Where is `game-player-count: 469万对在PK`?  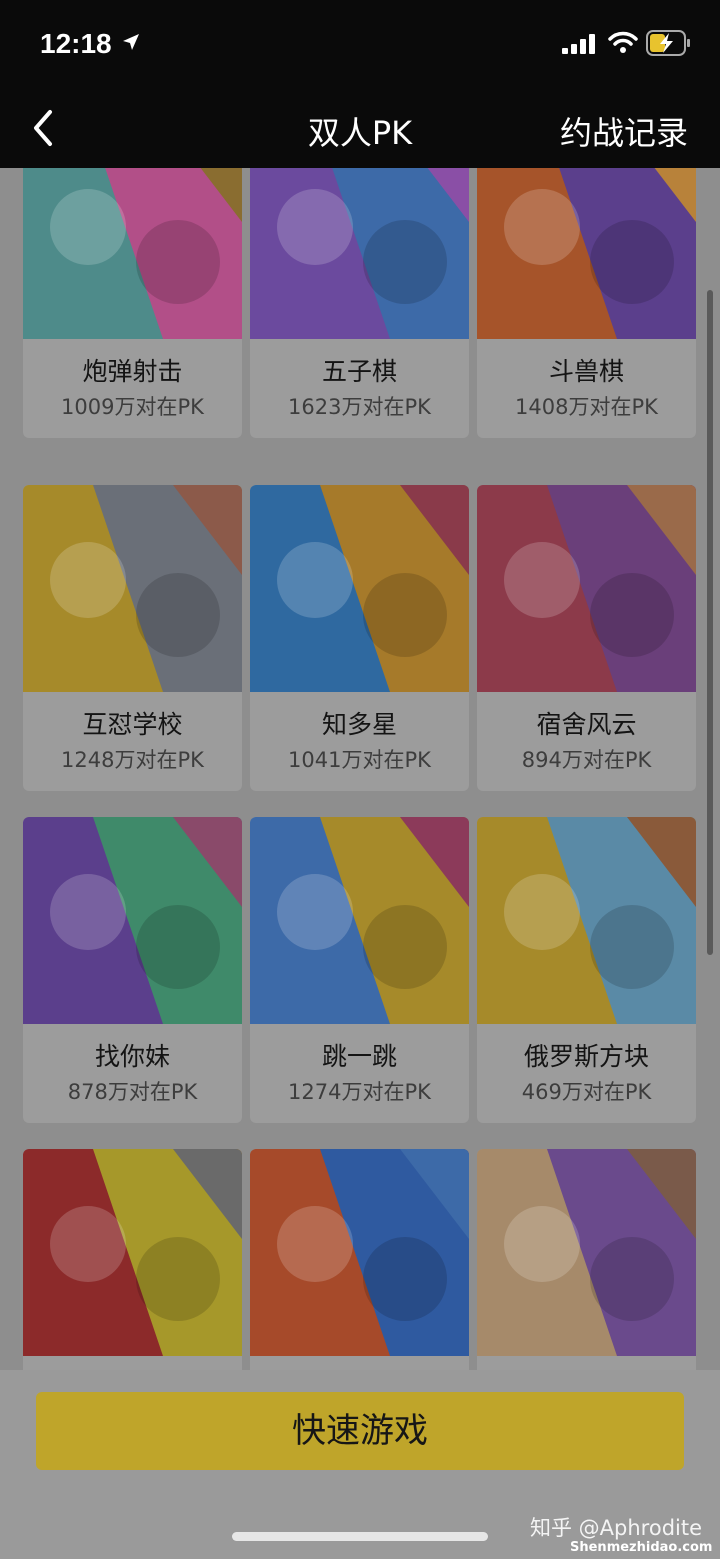
game-player-count: 469万对在PK is located at coordinates (586, 1092).